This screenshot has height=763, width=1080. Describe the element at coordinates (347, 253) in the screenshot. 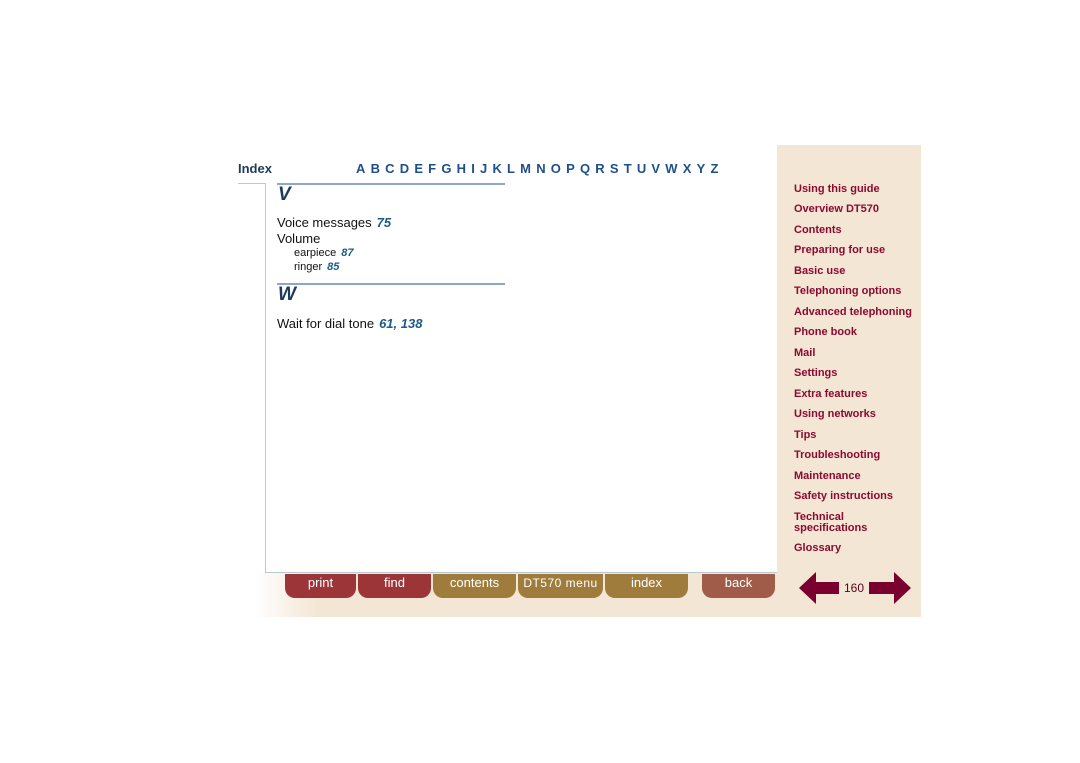

I see `page-link: 87` at that location.